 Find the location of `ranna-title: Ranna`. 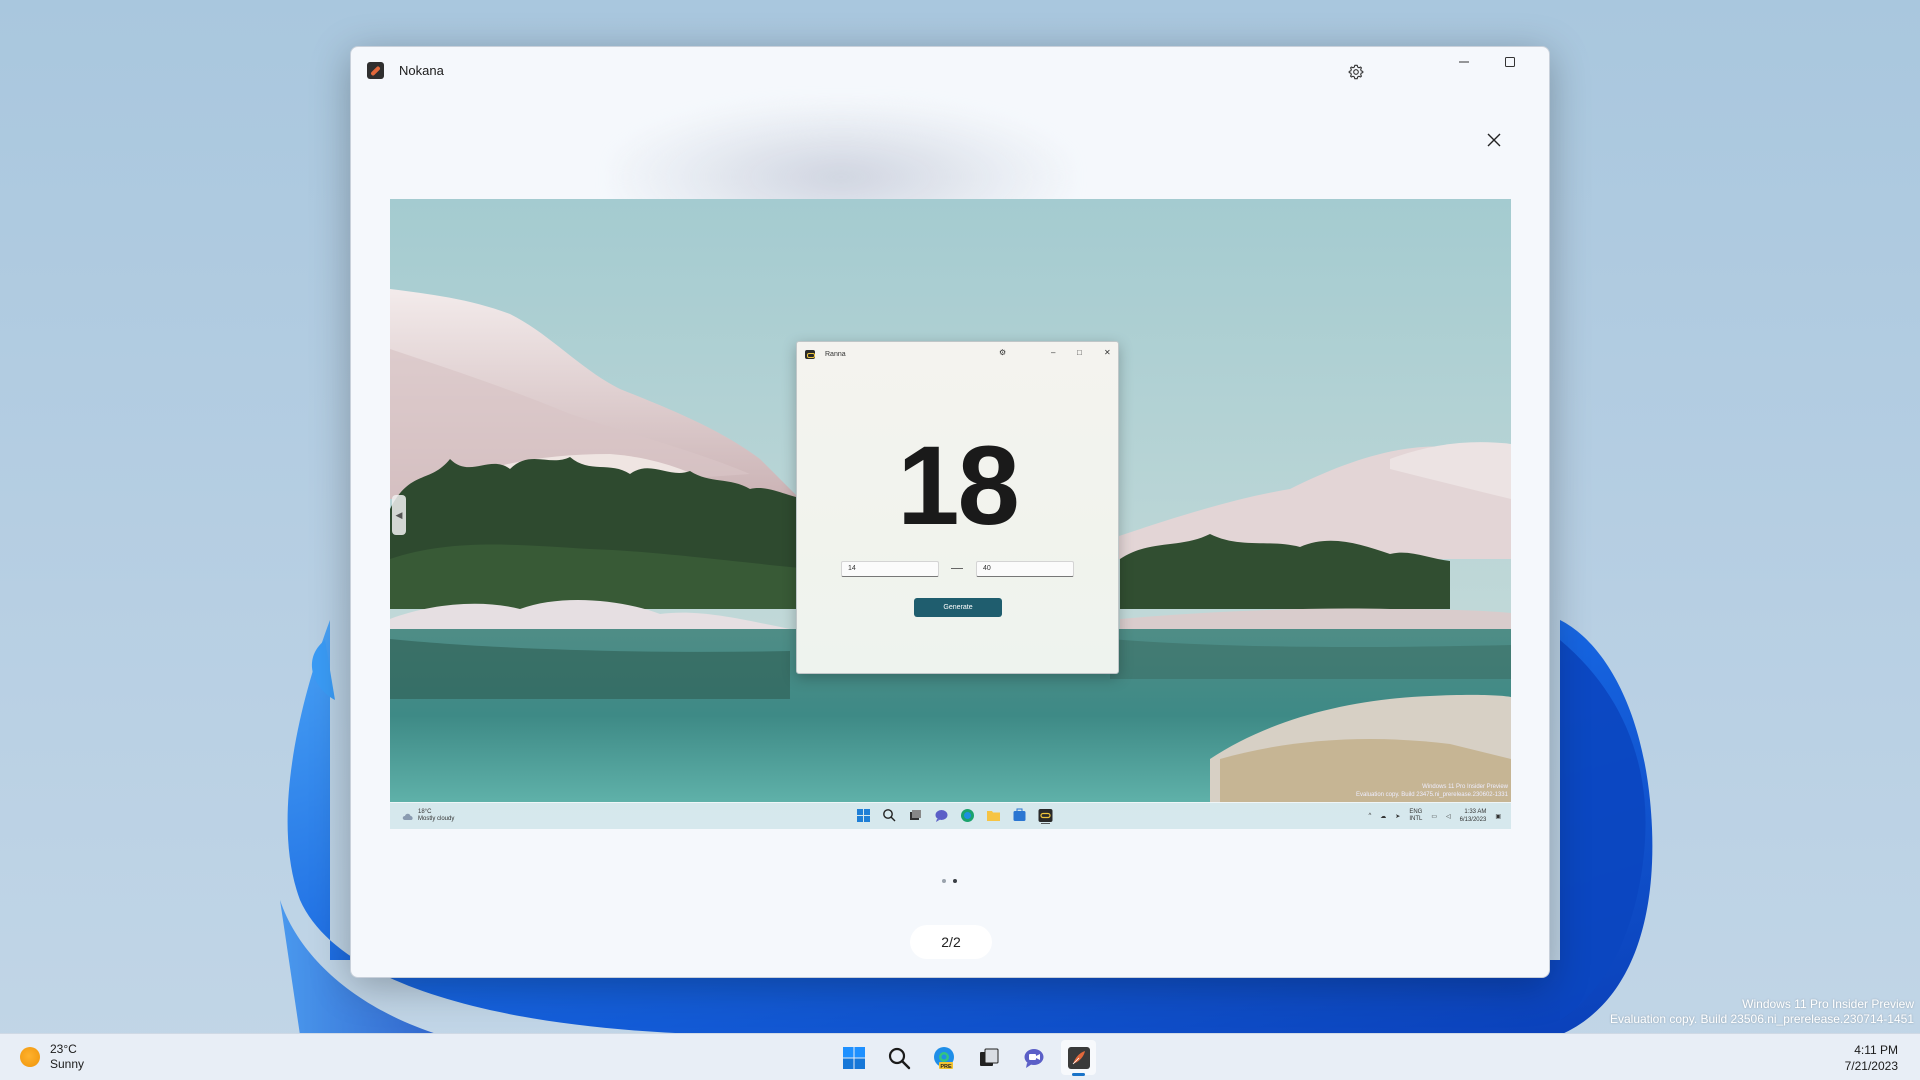

ranna-title: Ranna is located at coordinates (835, 354).